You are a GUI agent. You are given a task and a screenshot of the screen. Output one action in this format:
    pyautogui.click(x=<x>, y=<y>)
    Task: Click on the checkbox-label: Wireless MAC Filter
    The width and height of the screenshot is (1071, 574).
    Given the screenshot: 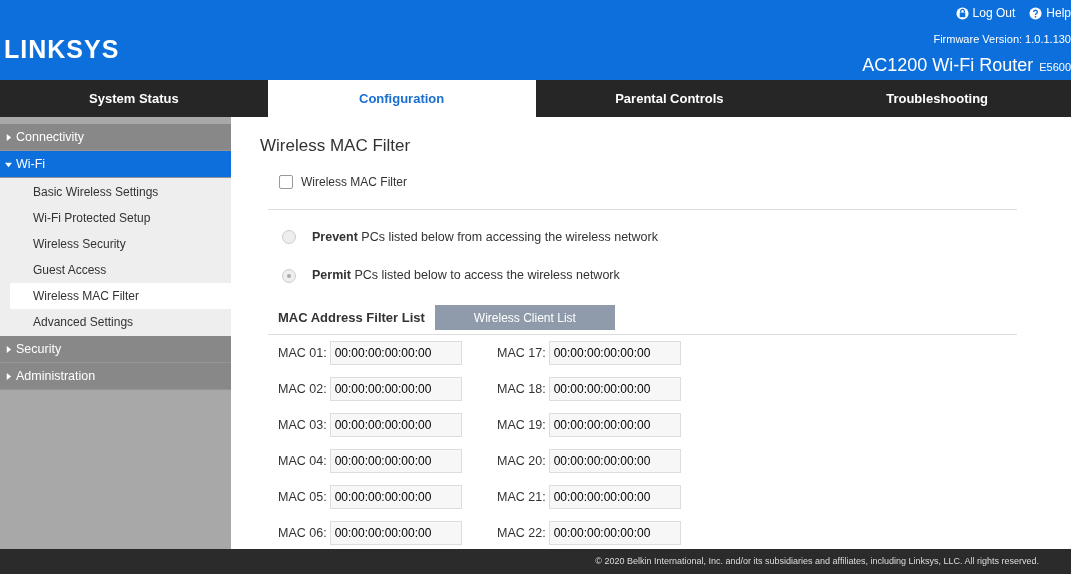 What is the action you would take?
    pyautogui.click(x=354, y=182)
    